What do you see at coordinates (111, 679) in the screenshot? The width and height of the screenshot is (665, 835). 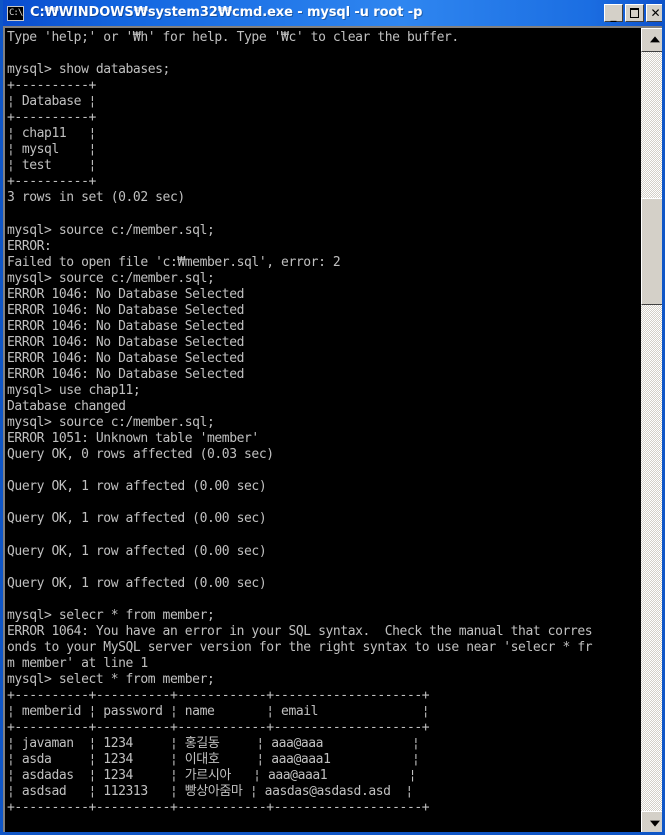 I see `console-line: mysql> select * from member;` at bounding box center [111, 679].